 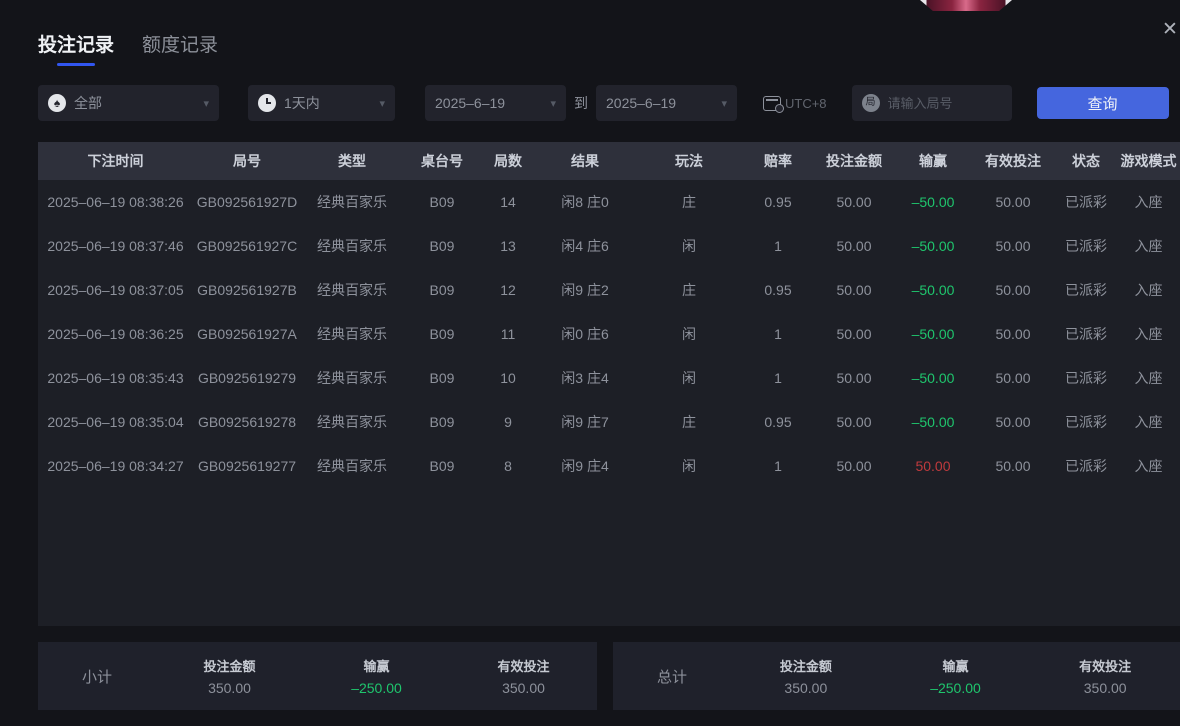 What do you see at coordinates (933, 161) in the screenshot?
I see `col-header-winloss: 输赢` at bounding box center [933, 161].